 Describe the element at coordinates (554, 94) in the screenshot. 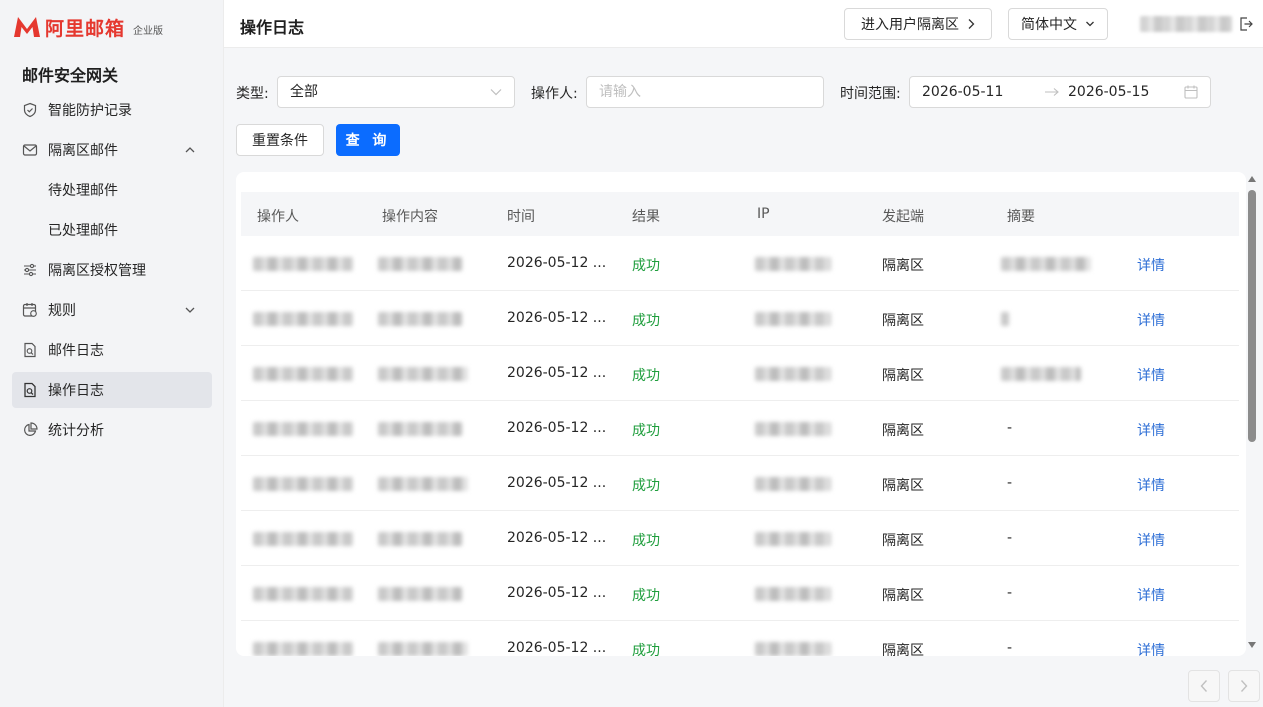

I see `operator-label: 操作人:` at that location.